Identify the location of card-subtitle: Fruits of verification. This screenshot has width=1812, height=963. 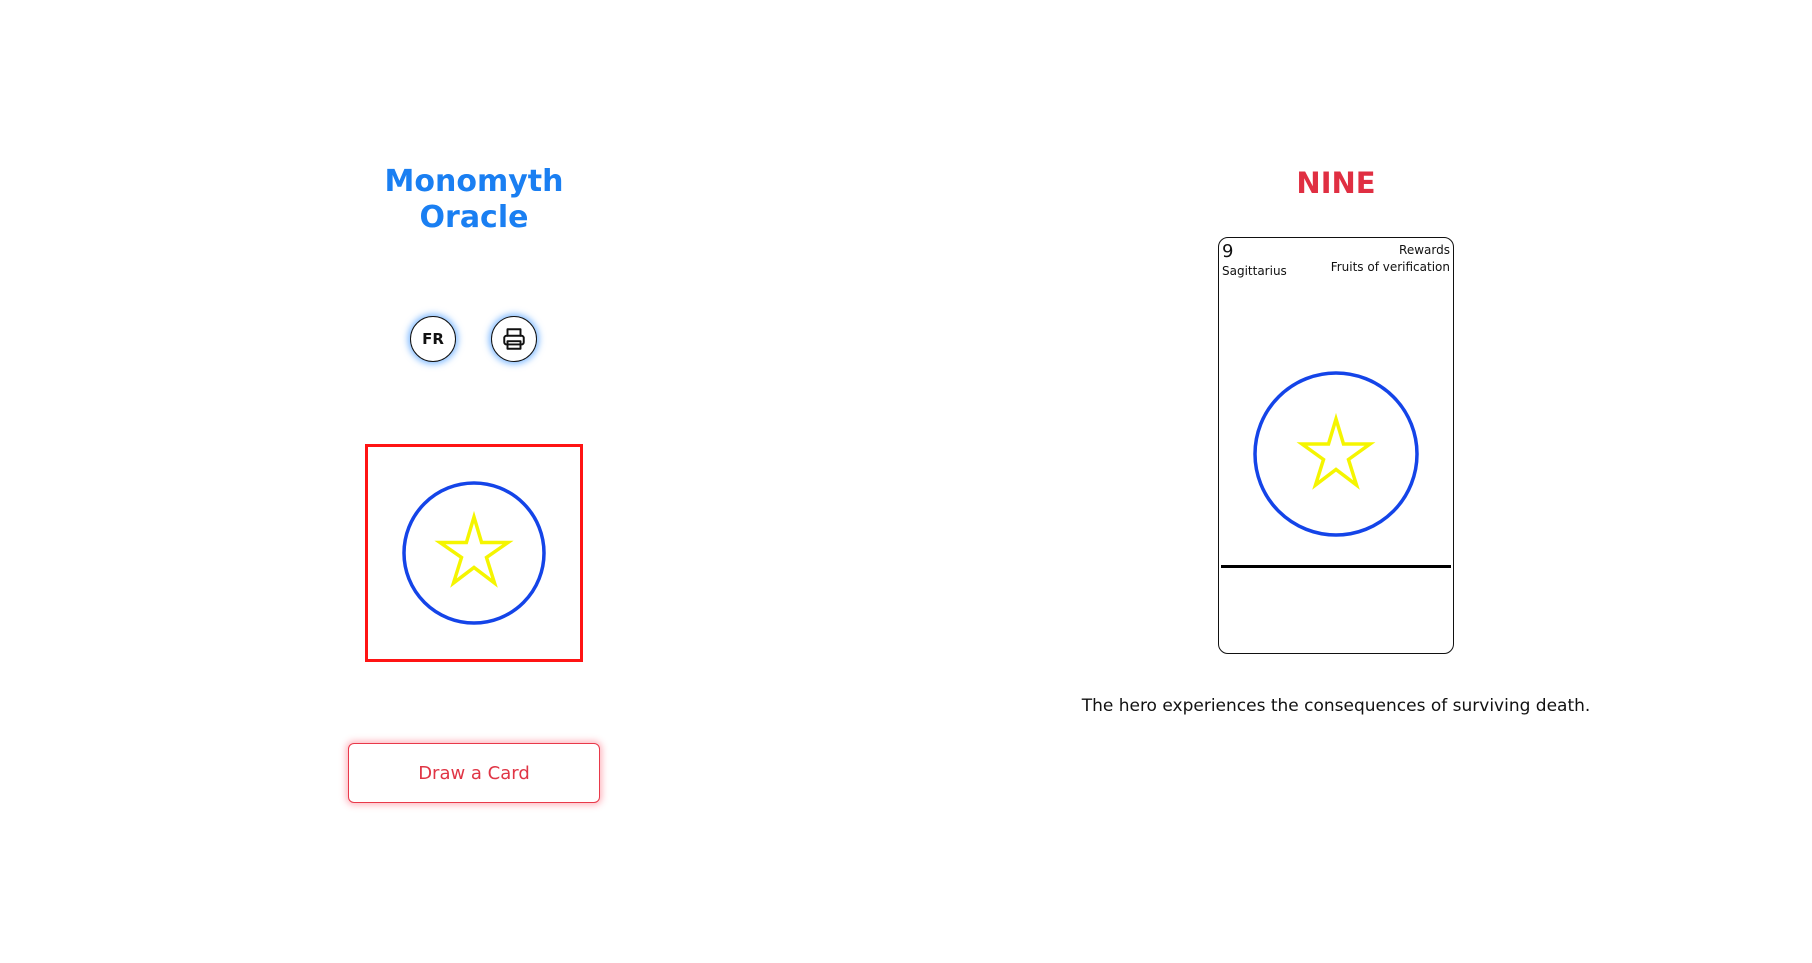
(1390, 267).